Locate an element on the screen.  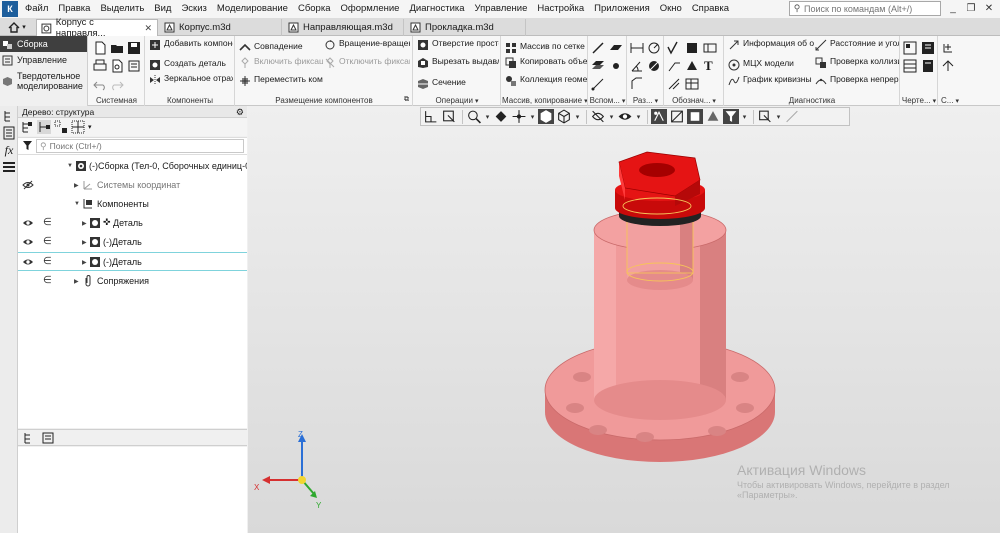
command-search: ⚲ is located at coordinates (865, 8).